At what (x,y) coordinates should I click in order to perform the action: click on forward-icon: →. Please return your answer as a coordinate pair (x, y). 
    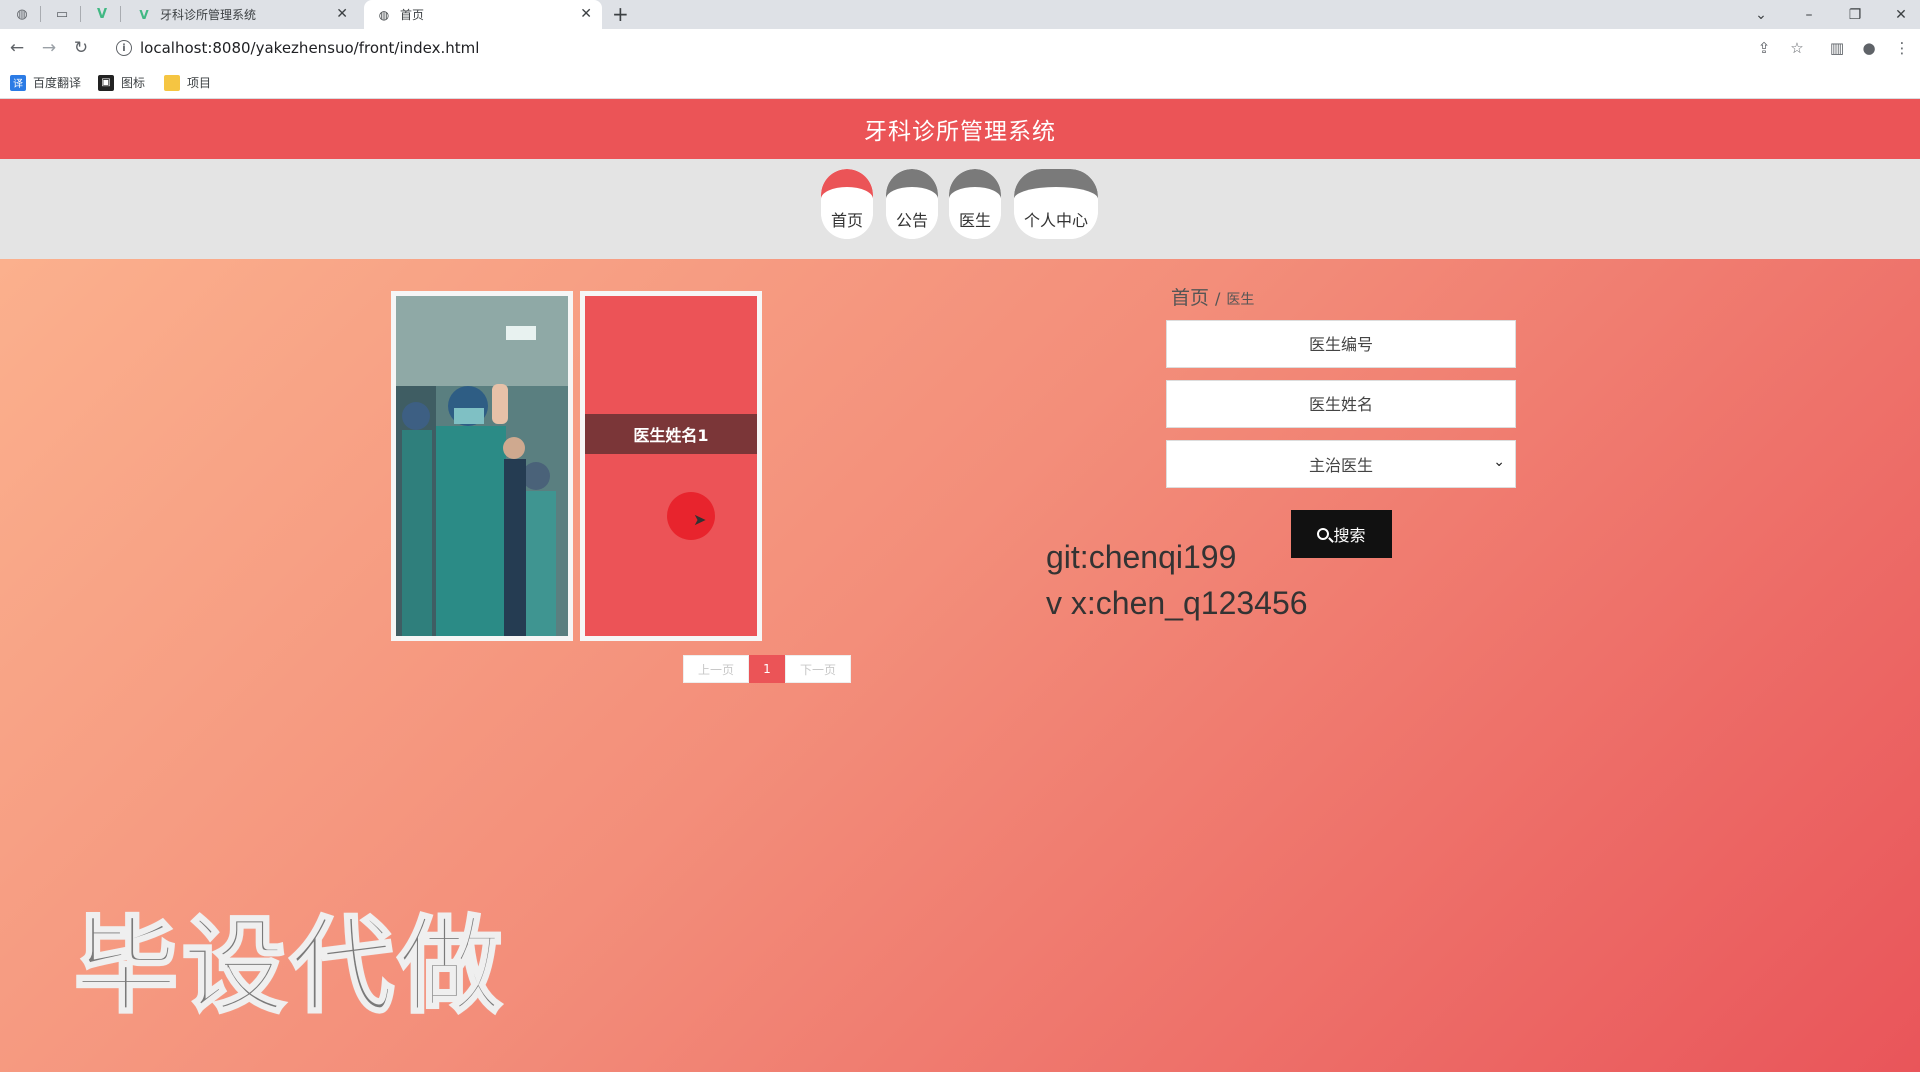
    Looking at the image, I should click on (49, 48).